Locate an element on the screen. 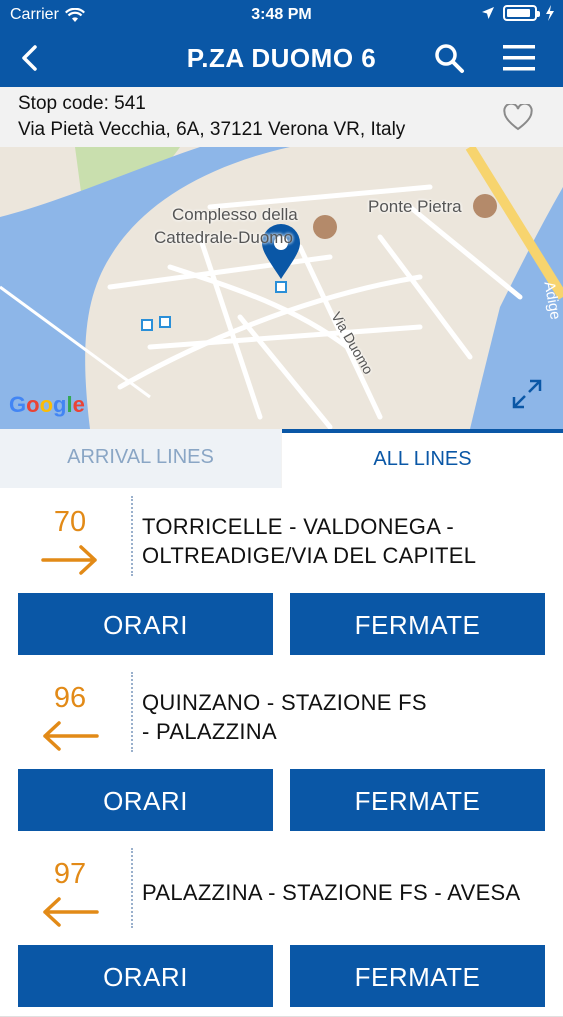 This screenshot has height=1017, width=563. map-label-ponte-pietra: Ponte Pietra is located at coordinates (415, 206).